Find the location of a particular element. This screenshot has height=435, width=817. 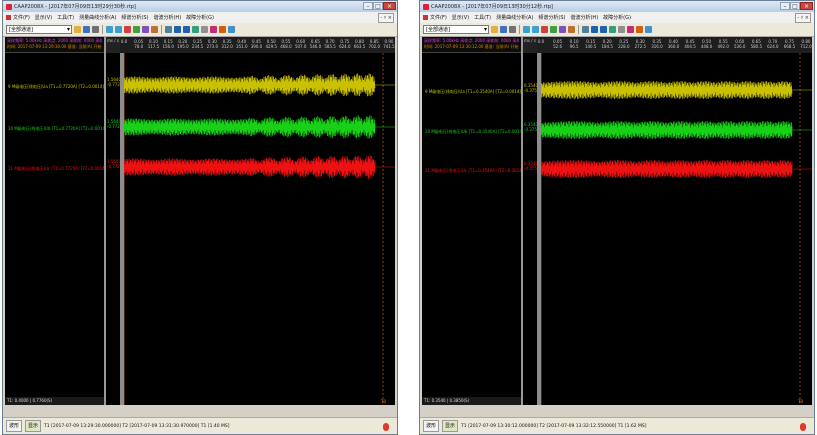

channel-label-ua: 9 M级电压(线电压)Ua [T1=0.7720A] [T2=0.0014] is located at coordinates (56, 87).